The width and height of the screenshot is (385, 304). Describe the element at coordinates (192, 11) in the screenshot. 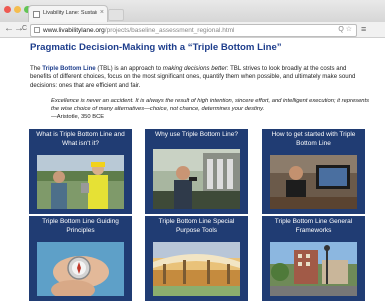

I see `browser-titlebar: Livability Lane: Sustainability ... ×` at that location.